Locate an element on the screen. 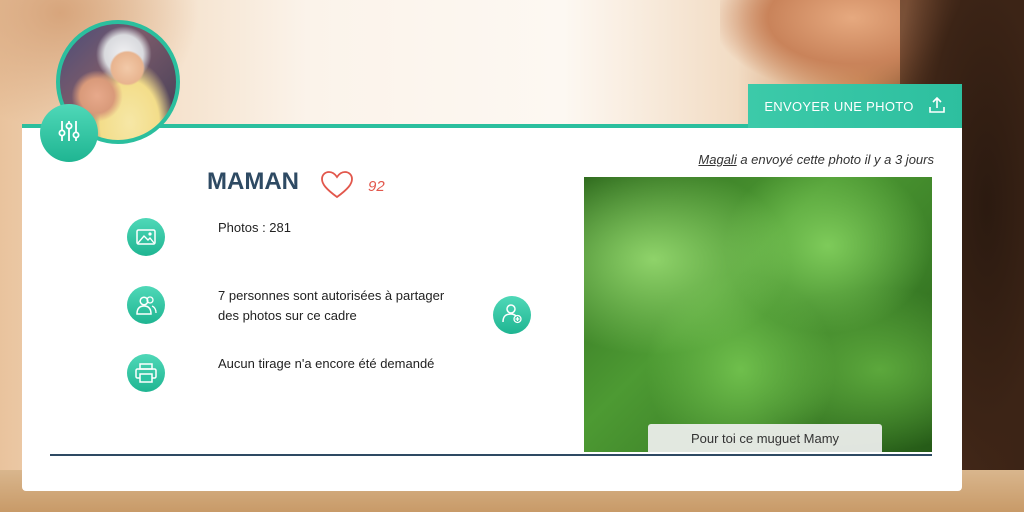 The height and width of the screenshot is (512, 1024). photos-count: Photos : 281 is located at coordinates (254, 227).